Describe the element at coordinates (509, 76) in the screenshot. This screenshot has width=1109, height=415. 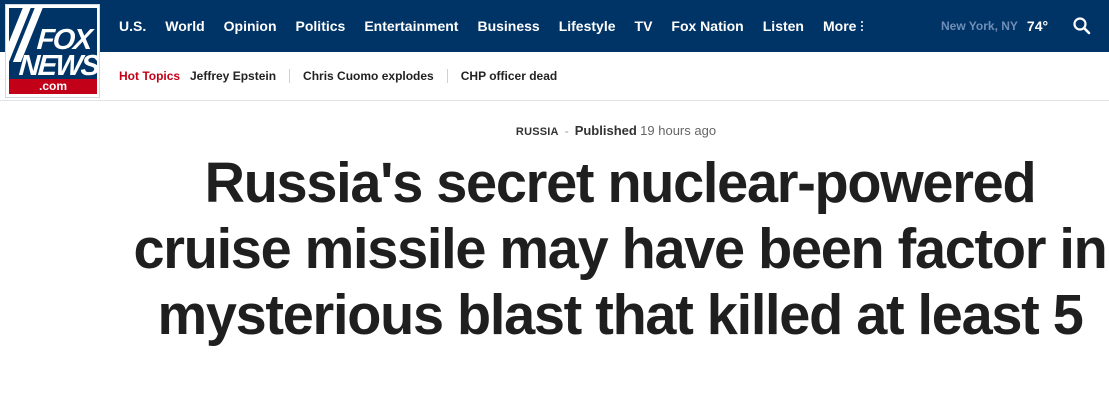
I see `hot-topic-link: CHP officer dead` at that location.